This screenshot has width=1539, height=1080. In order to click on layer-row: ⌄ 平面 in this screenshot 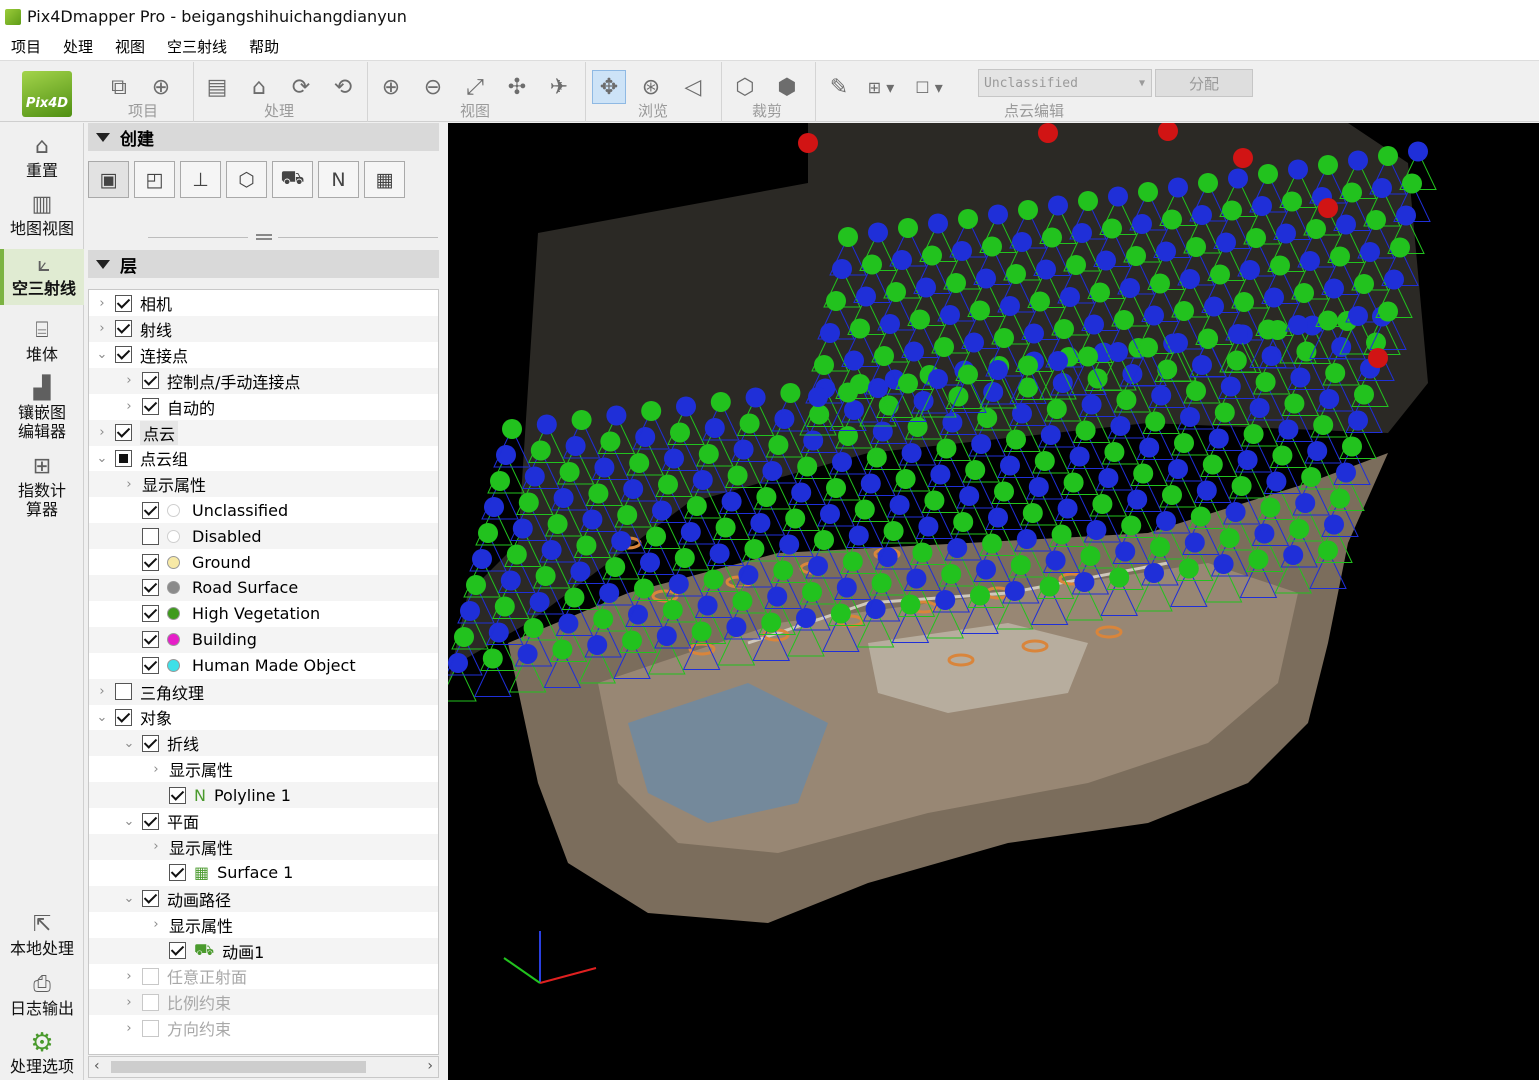, I will do `click(263, 821)`.